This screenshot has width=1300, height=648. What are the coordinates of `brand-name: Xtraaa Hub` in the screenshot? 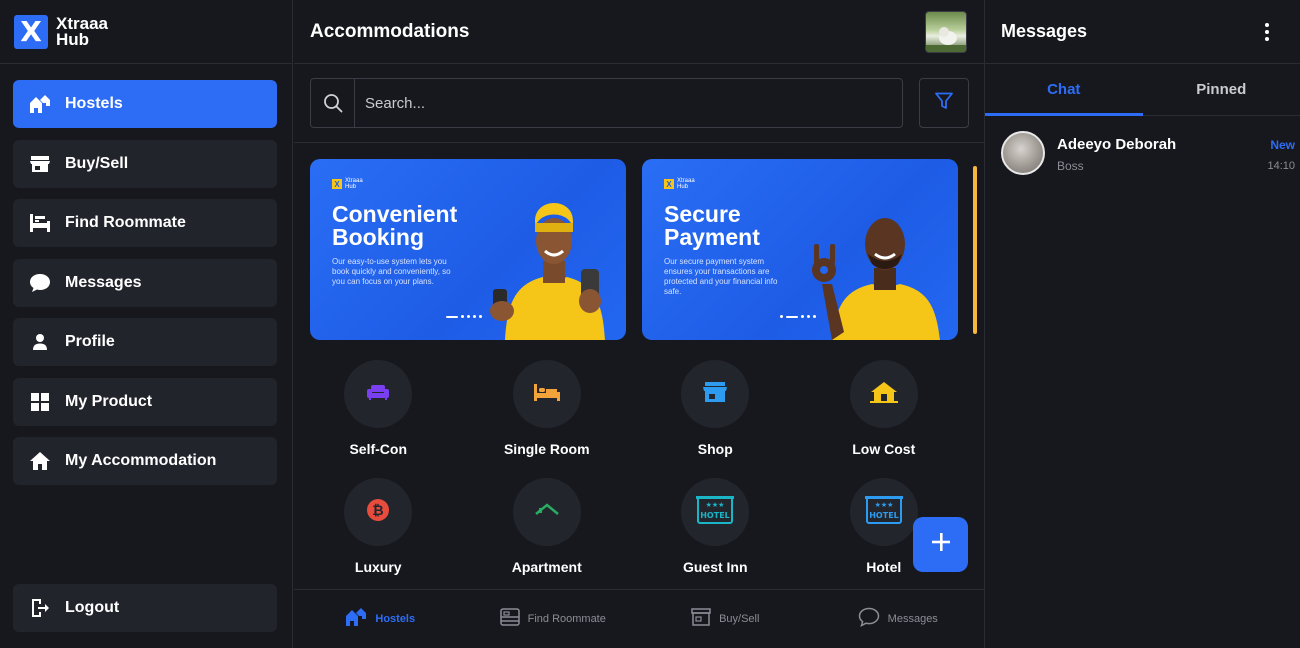 It's located at (82, 32).